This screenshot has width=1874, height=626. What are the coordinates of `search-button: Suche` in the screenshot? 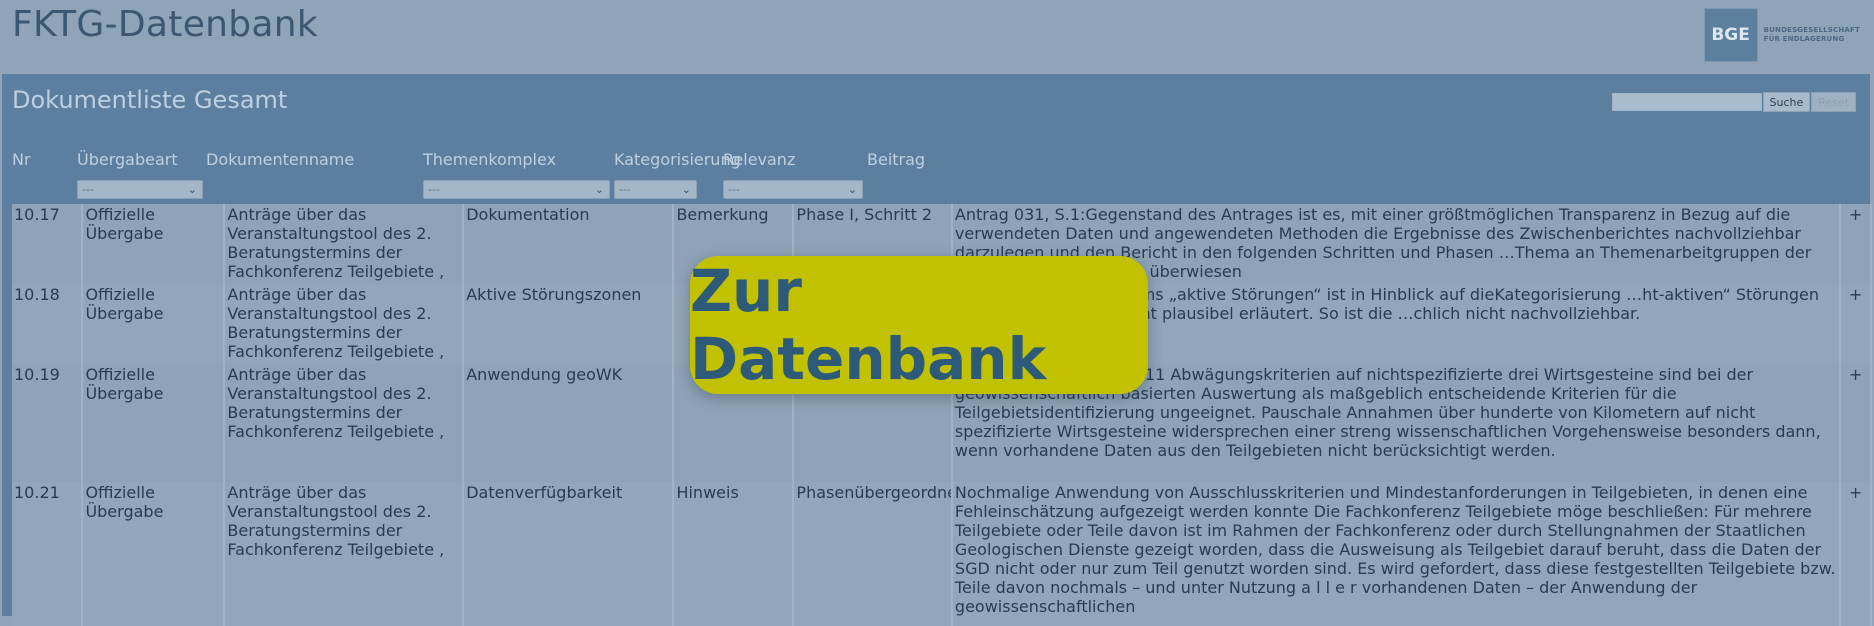 It's located at (1786, 102).